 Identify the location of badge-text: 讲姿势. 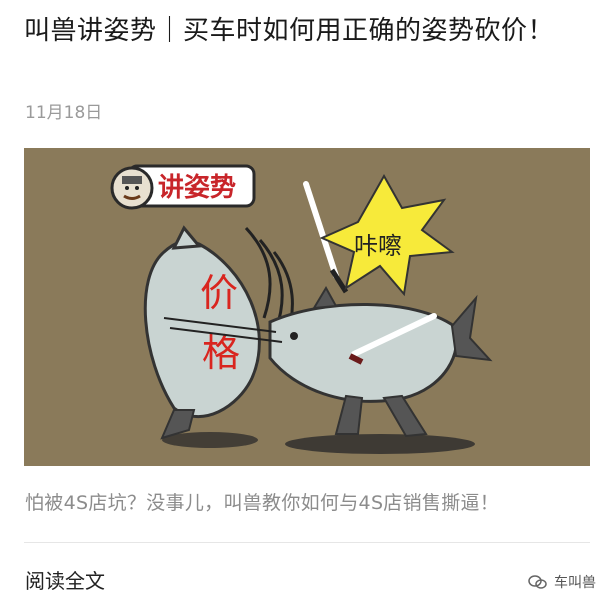
(197, 188).